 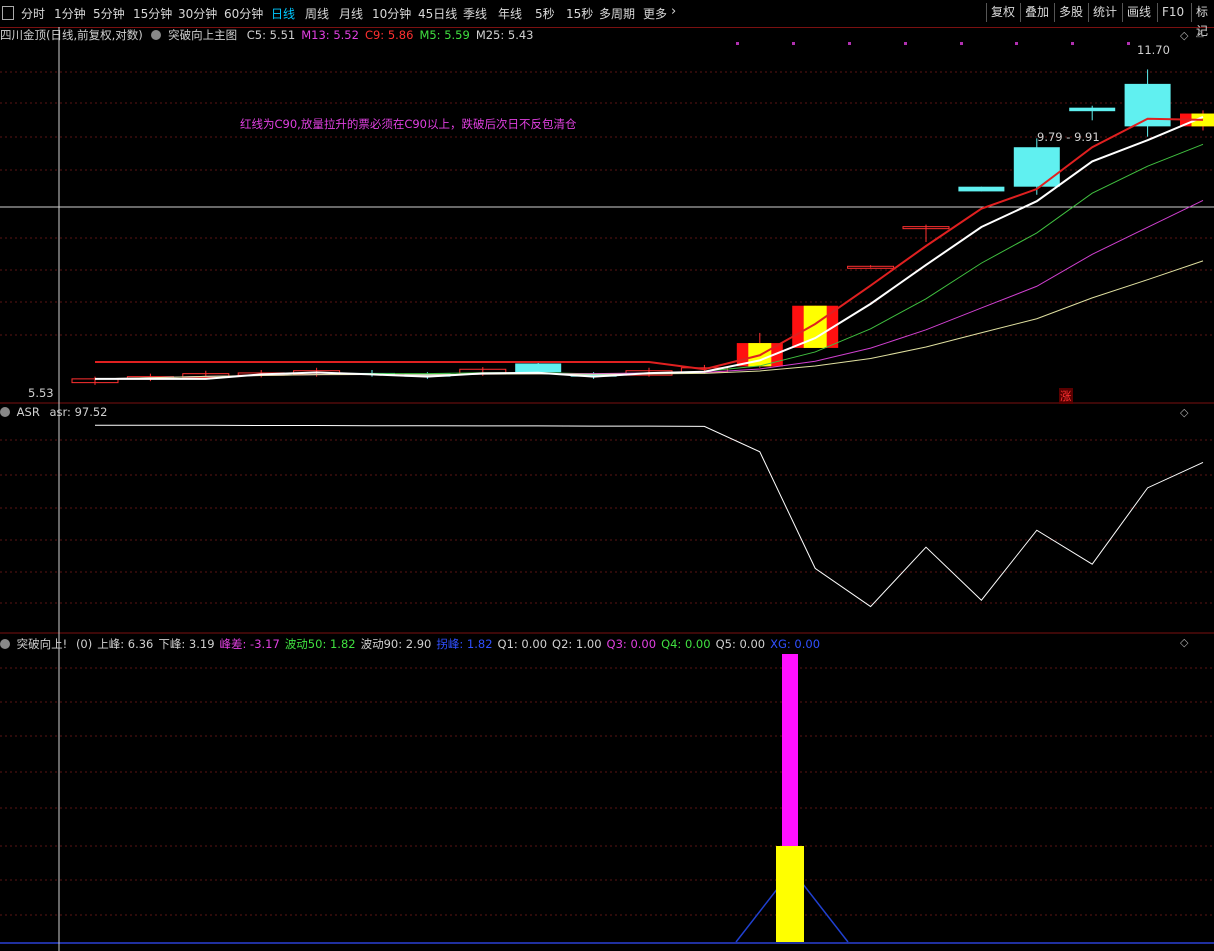 What do you see at coordinates (522, 644) in the screenshot?
I see `indicator-value-7: Q1: 0.00` at bounding box center [522, 644].